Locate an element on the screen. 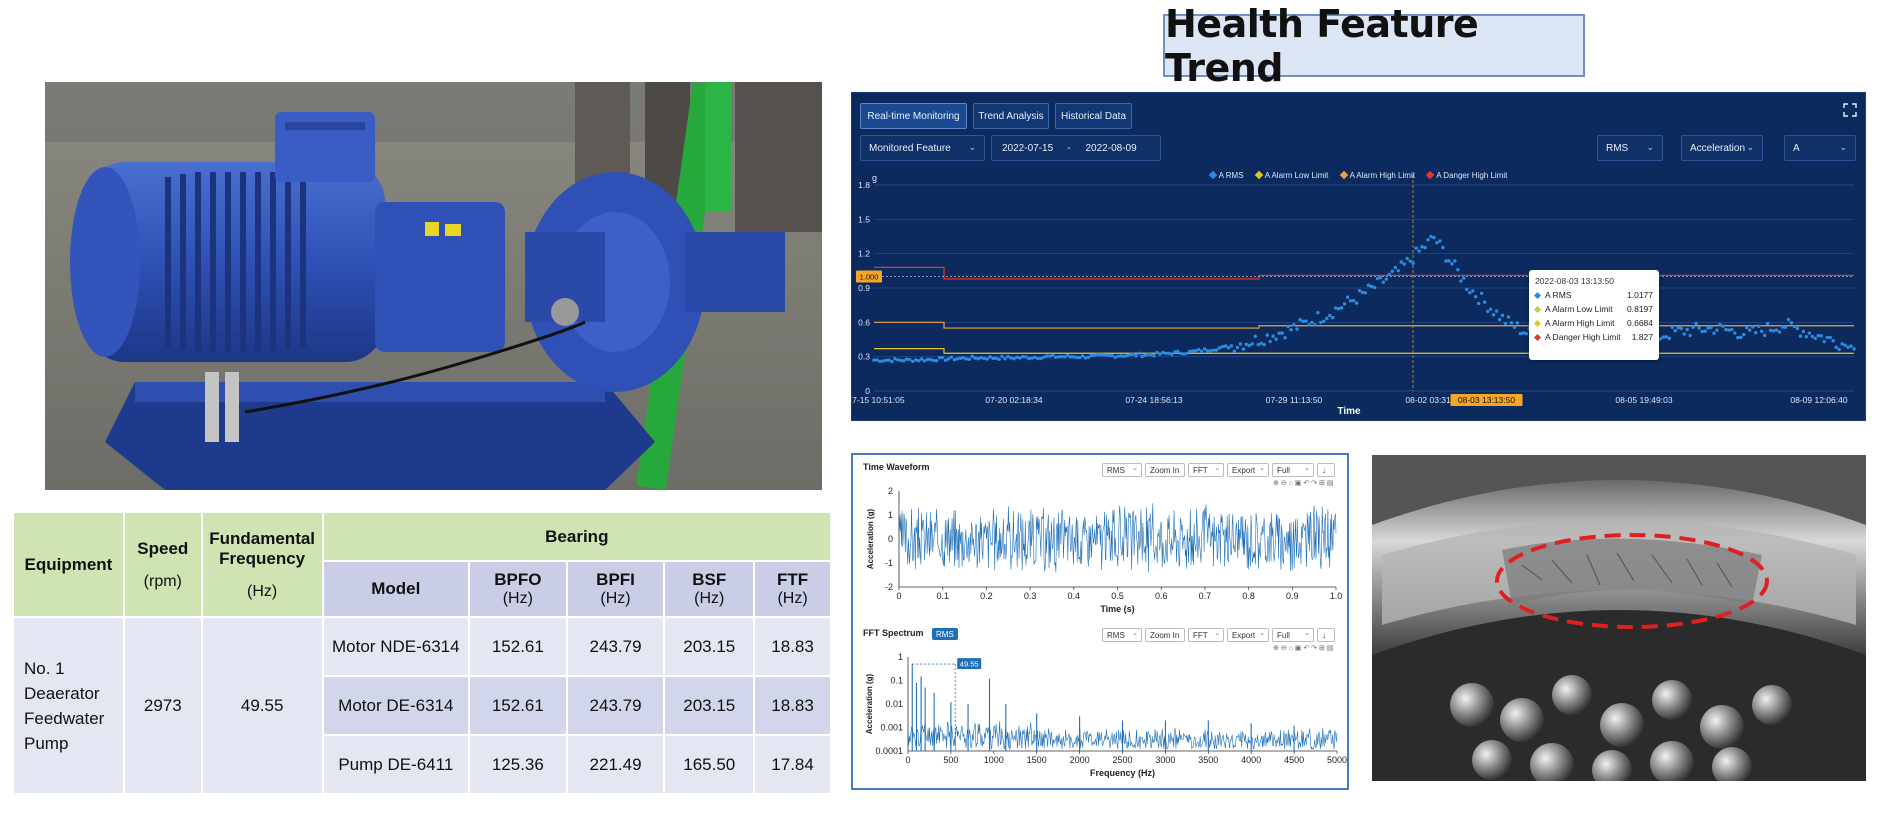 The height and width of the screenshot is (837, 1879). header-bsf: BSF (Hz) is located at coordinates (709, 589).